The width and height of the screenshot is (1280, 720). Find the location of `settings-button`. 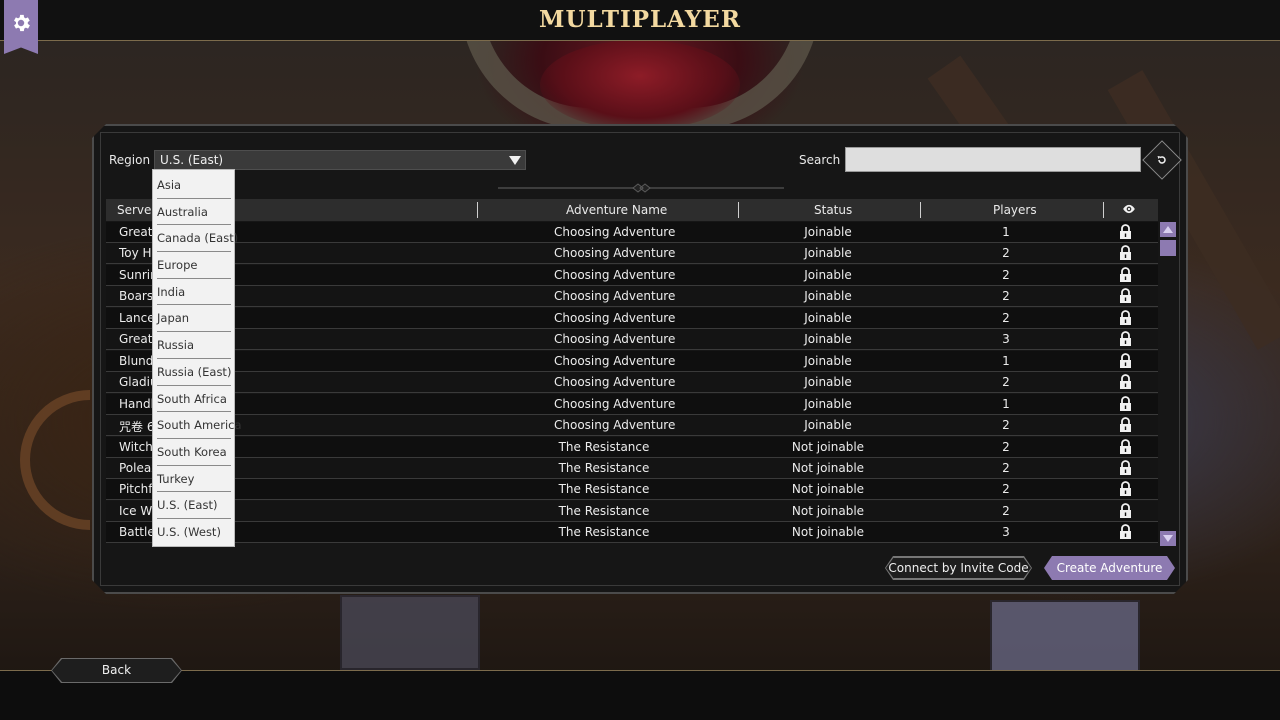

settings-button is located at coordinates (21, 27).